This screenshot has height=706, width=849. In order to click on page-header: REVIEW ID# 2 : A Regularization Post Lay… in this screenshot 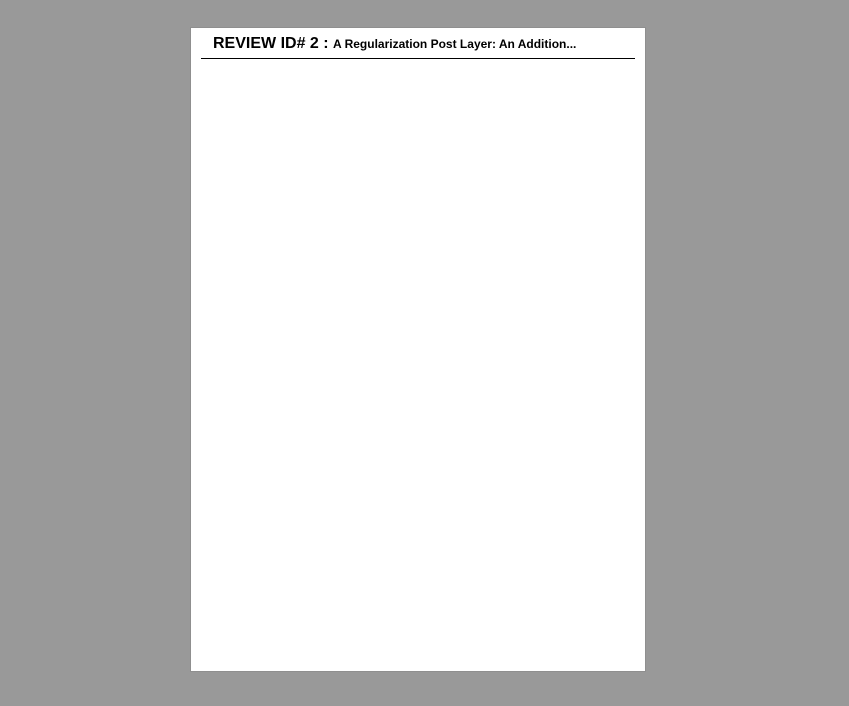, I will do `click(418, 43)`.